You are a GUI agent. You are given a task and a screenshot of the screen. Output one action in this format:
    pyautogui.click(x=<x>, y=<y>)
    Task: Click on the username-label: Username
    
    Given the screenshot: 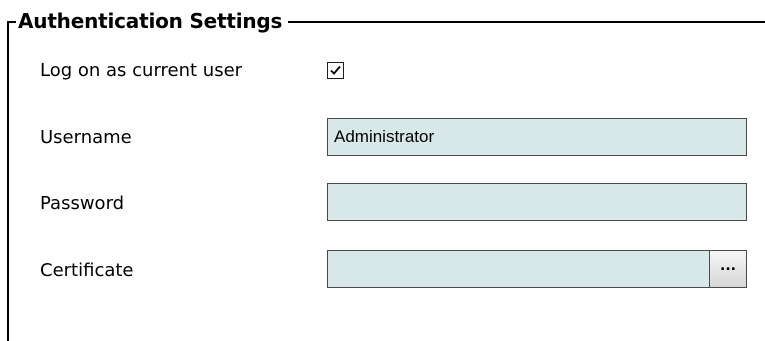 What is the action you would take?
    pyautogui.click(x=86, y=137)
    